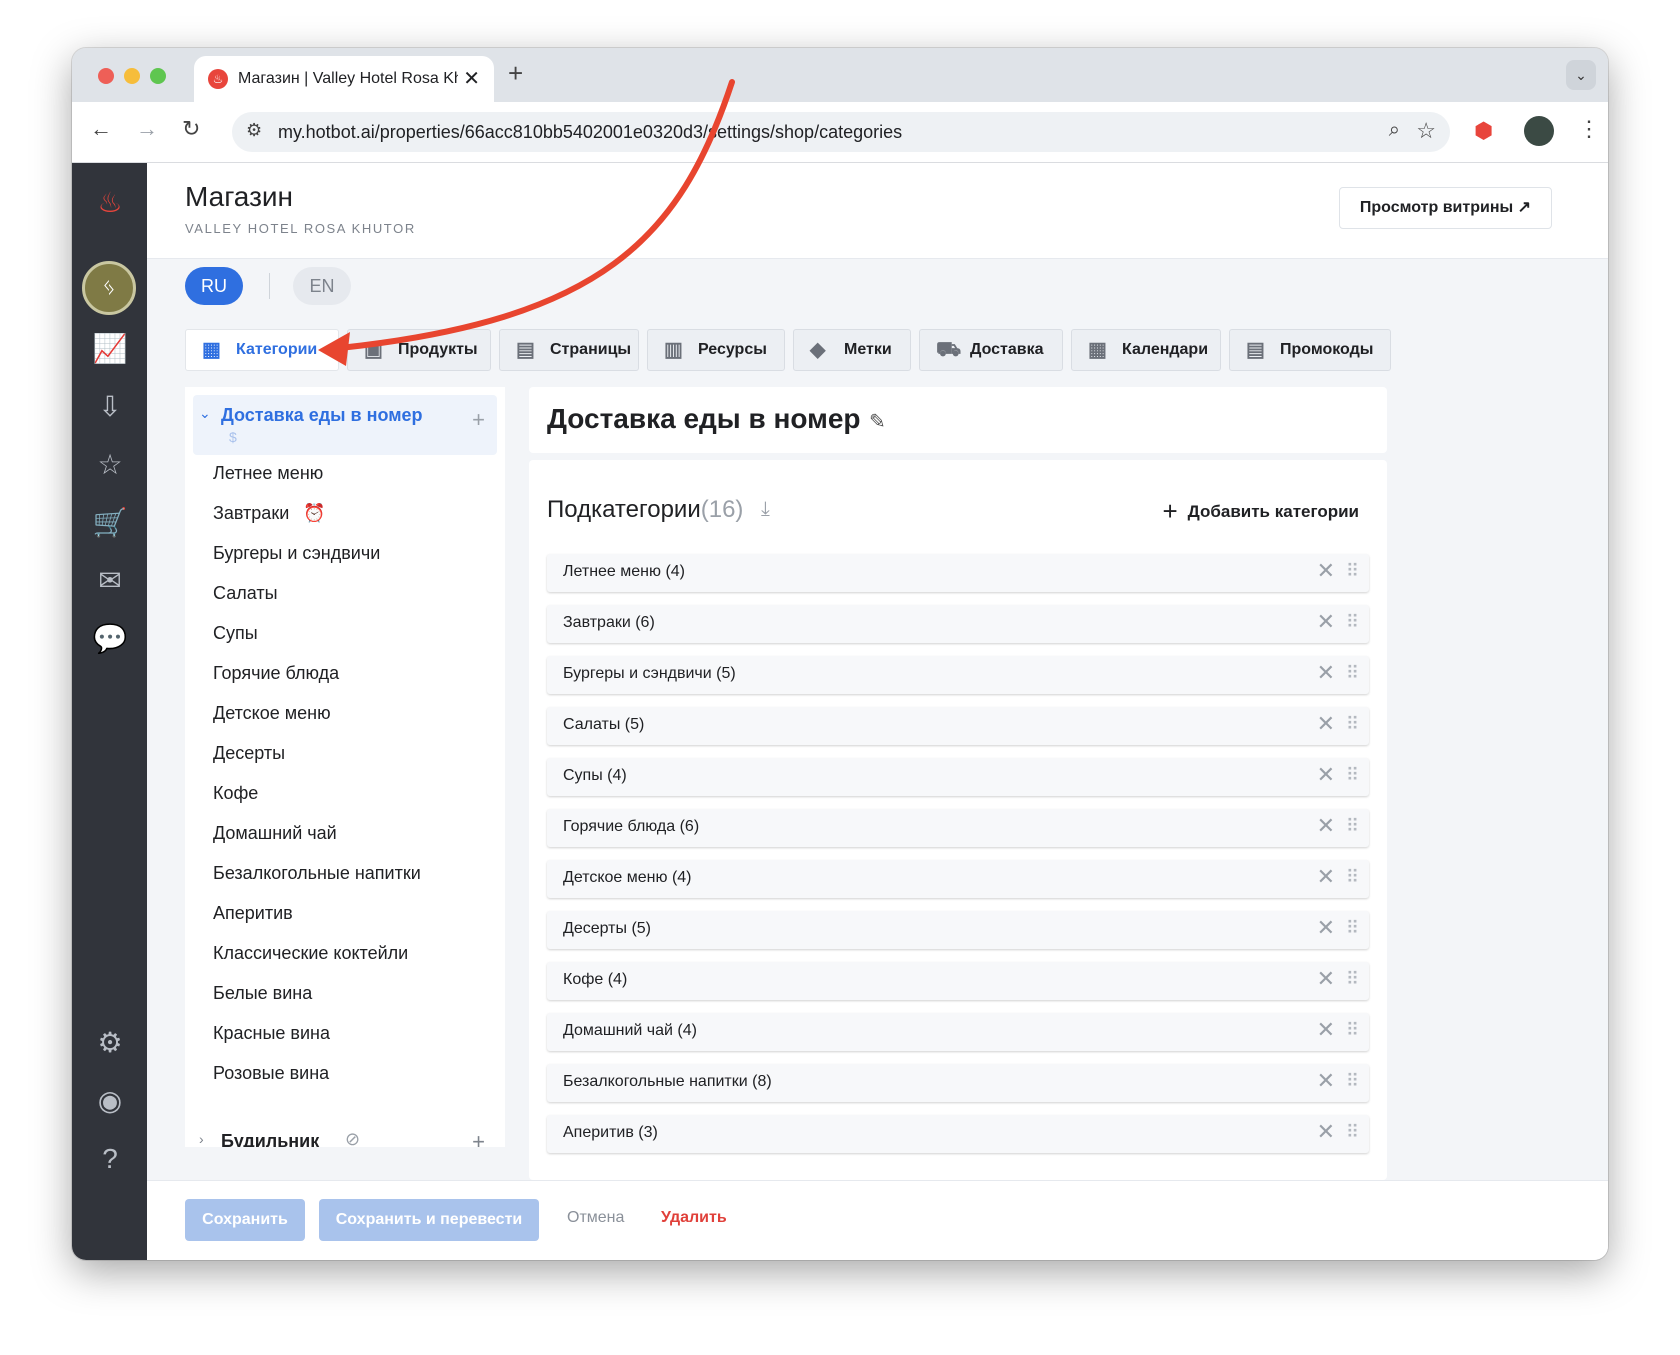 The image size is (1680, 1355). What do you see at coordinates (958, 624) in the screenshot?
I see `subcategory-row: Завтраки (6) ✕ ⠿` at bounding box center [958, 624].